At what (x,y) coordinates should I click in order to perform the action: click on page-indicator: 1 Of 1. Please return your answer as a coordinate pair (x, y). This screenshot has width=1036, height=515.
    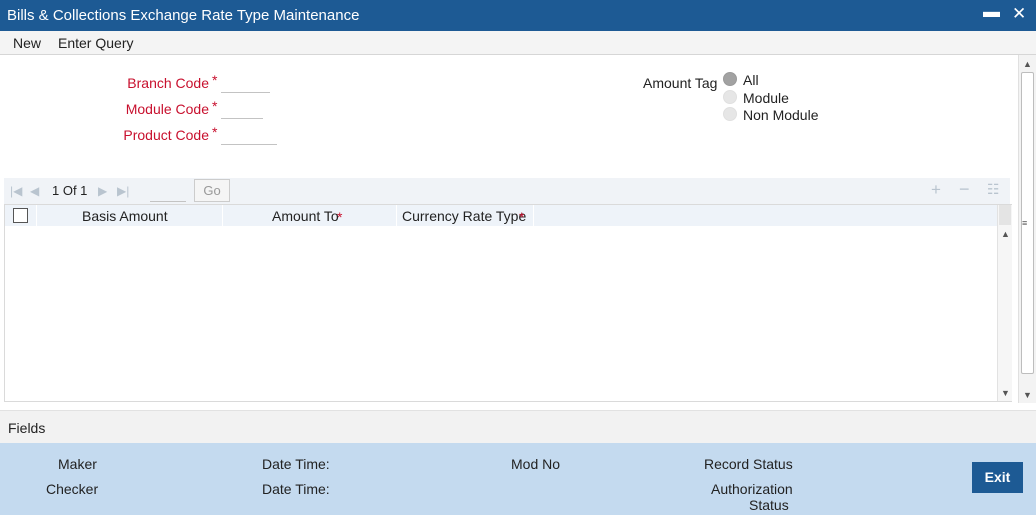
    Looking at the image, I should click on (70, 190).